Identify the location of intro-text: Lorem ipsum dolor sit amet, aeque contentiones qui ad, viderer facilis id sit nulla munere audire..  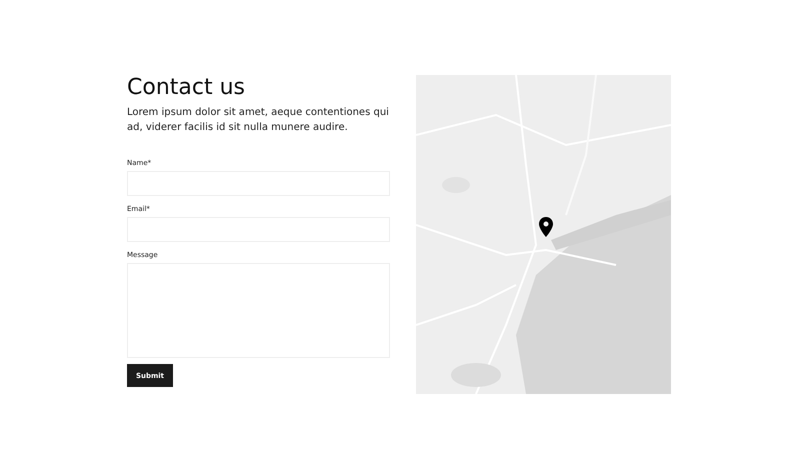
(258, 120).